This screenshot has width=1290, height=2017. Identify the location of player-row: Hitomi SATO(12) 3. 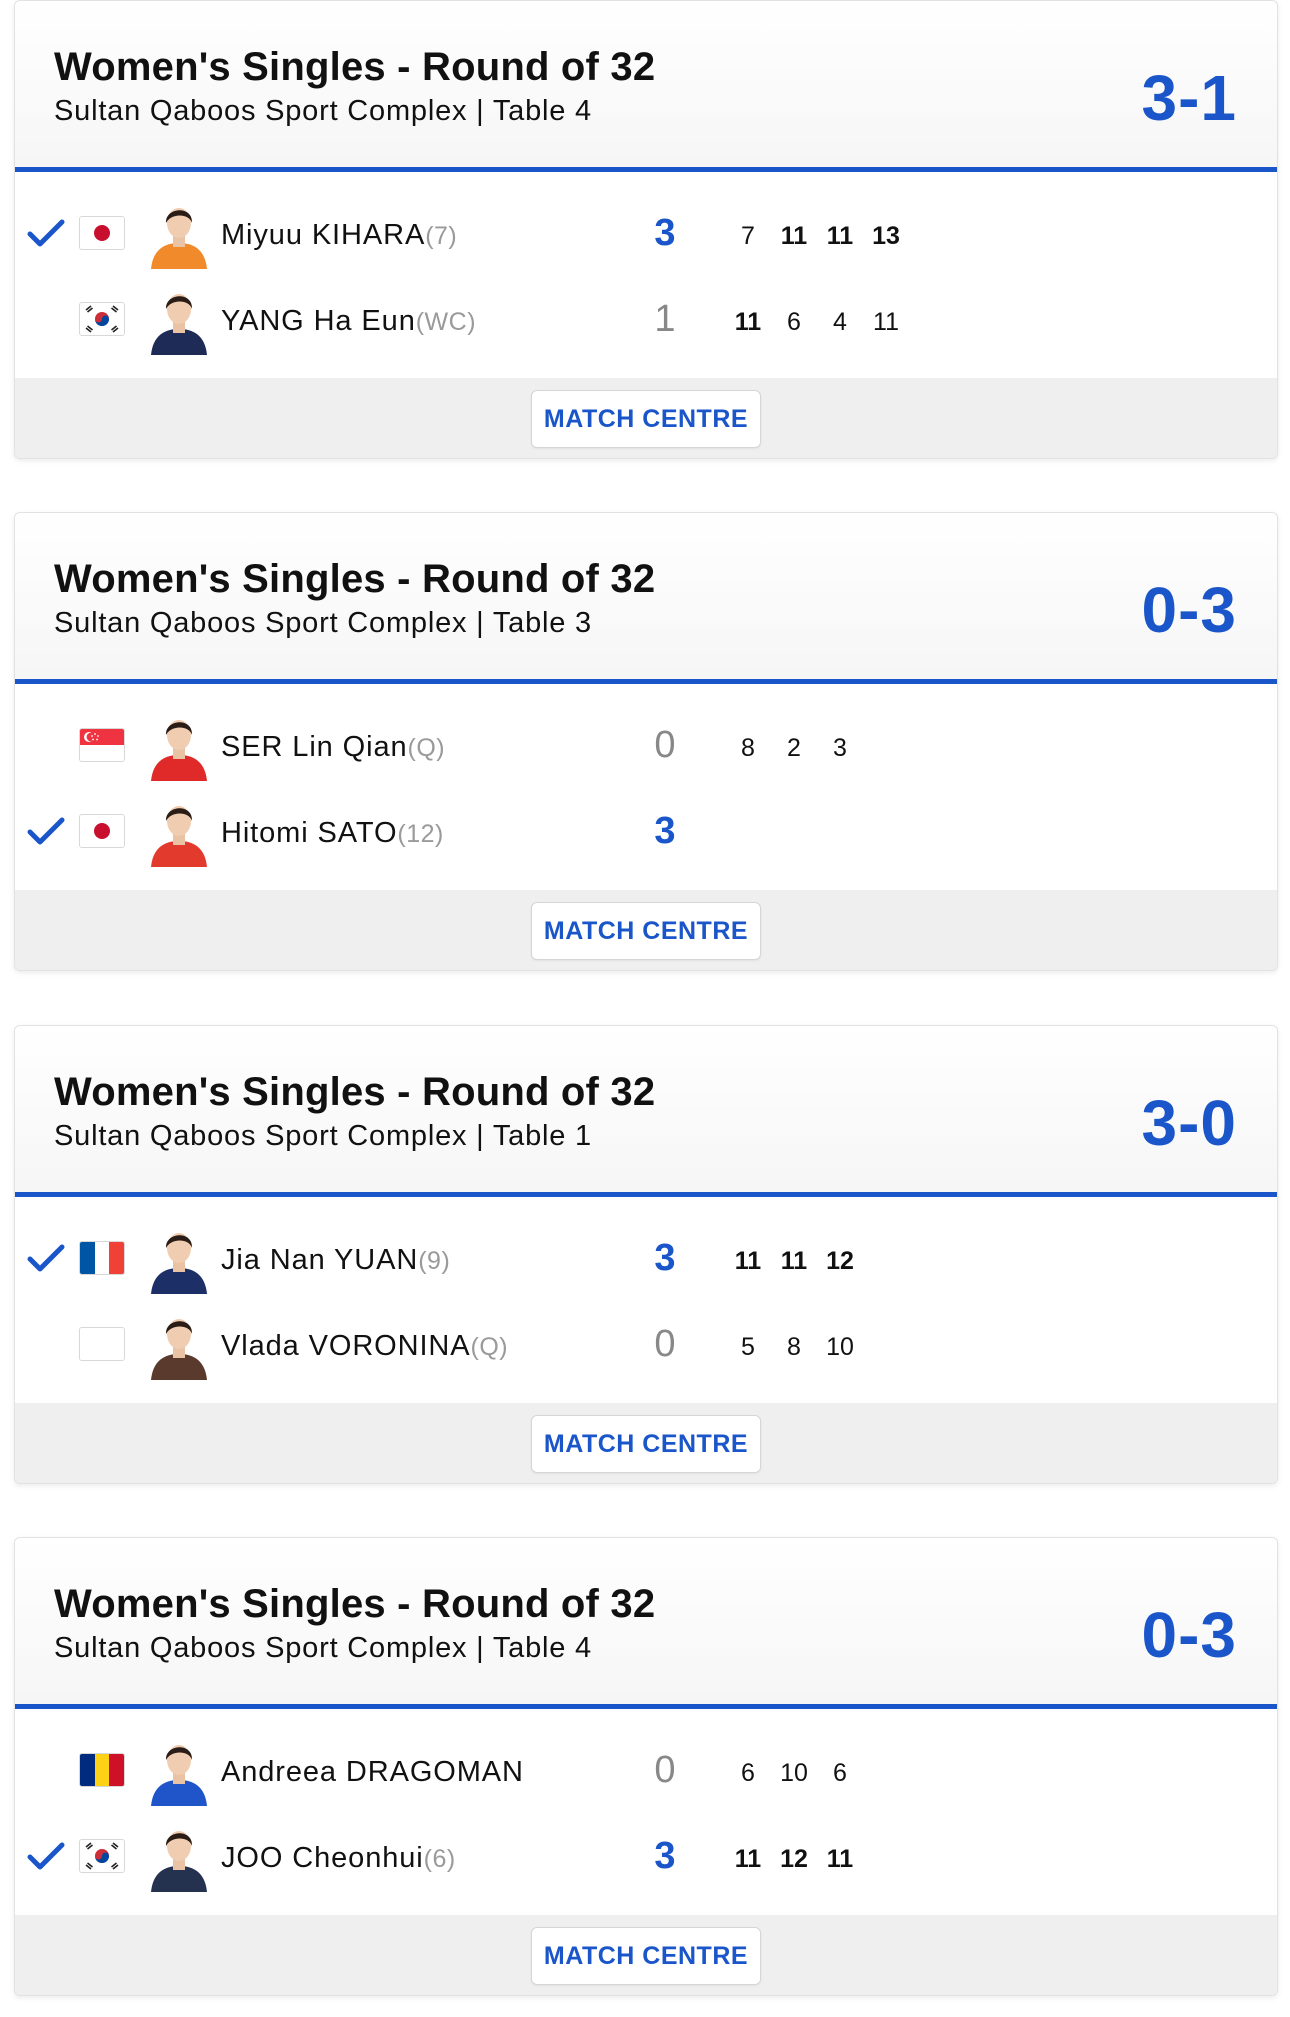
(646, 832).